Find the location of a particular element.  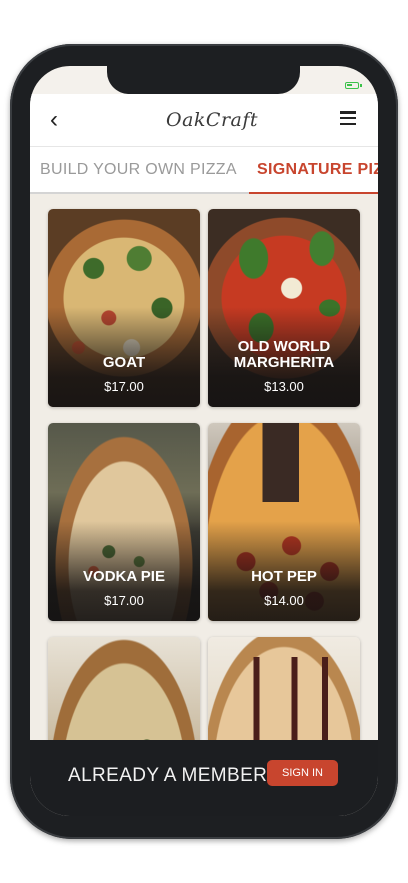

hamburger-menu-icon is located at coordinates (348, 112).